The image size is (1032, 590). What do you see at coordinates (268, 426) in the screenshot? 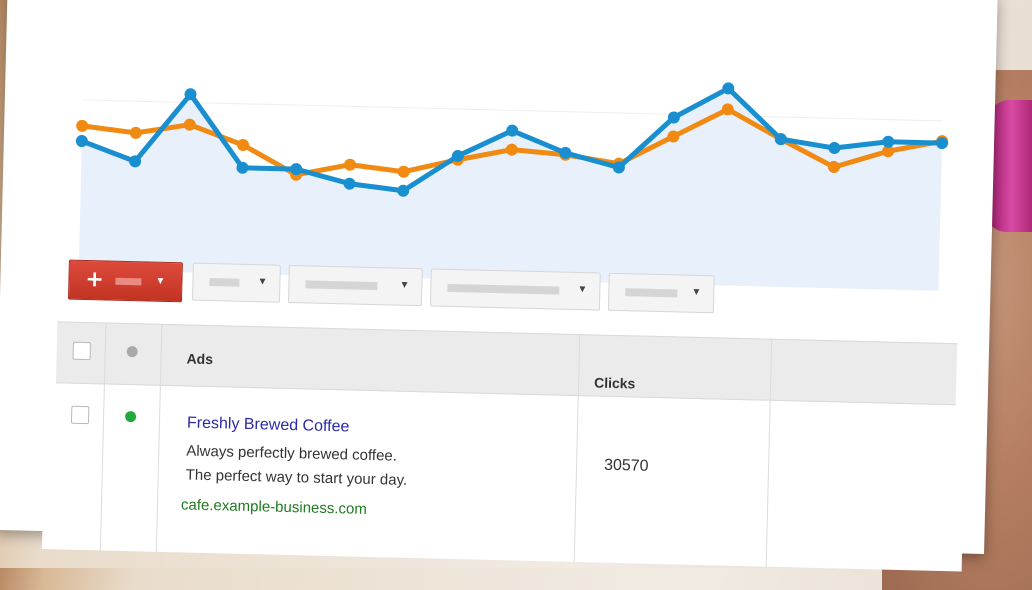
I see `ad-headline-link: Freshly Brewed Coffee` at bounding box center [268, 426].